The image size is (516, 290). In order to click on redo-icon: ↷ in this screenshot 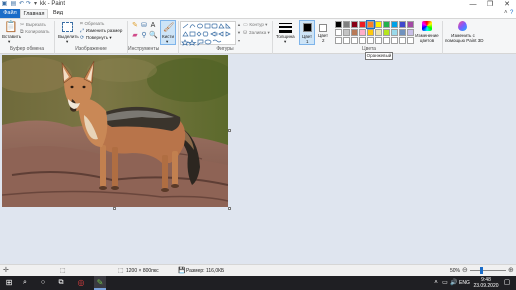, I will do `click(28, 4)`.